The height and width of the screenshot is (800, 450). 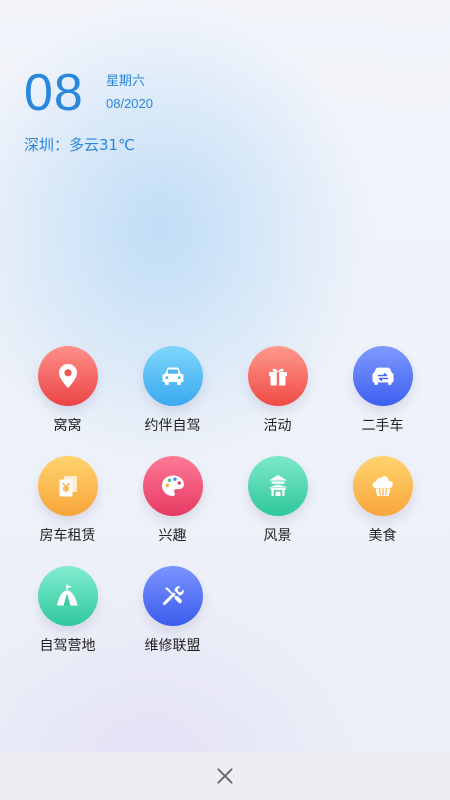 I want to click on menu-item-food: 美食, so click(x=382, y=511).